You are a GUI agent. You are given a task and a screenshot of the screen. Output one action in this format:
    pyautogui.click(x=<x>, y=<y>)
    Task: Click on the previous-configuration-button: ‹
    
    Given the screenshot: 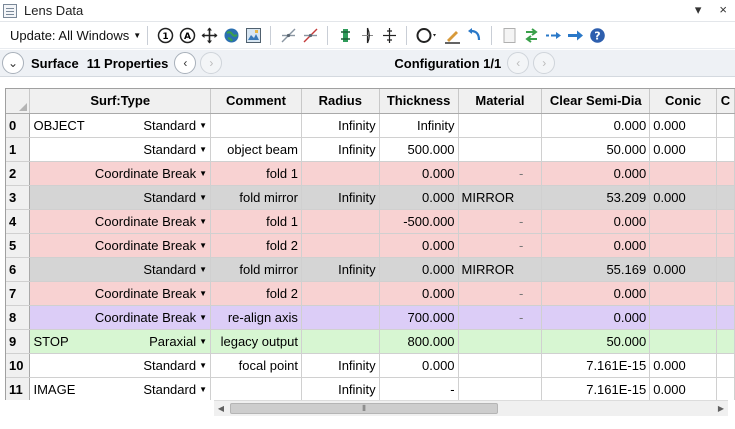 What is the action you would take?
    pyautogui.click(x=518, y=63)
    